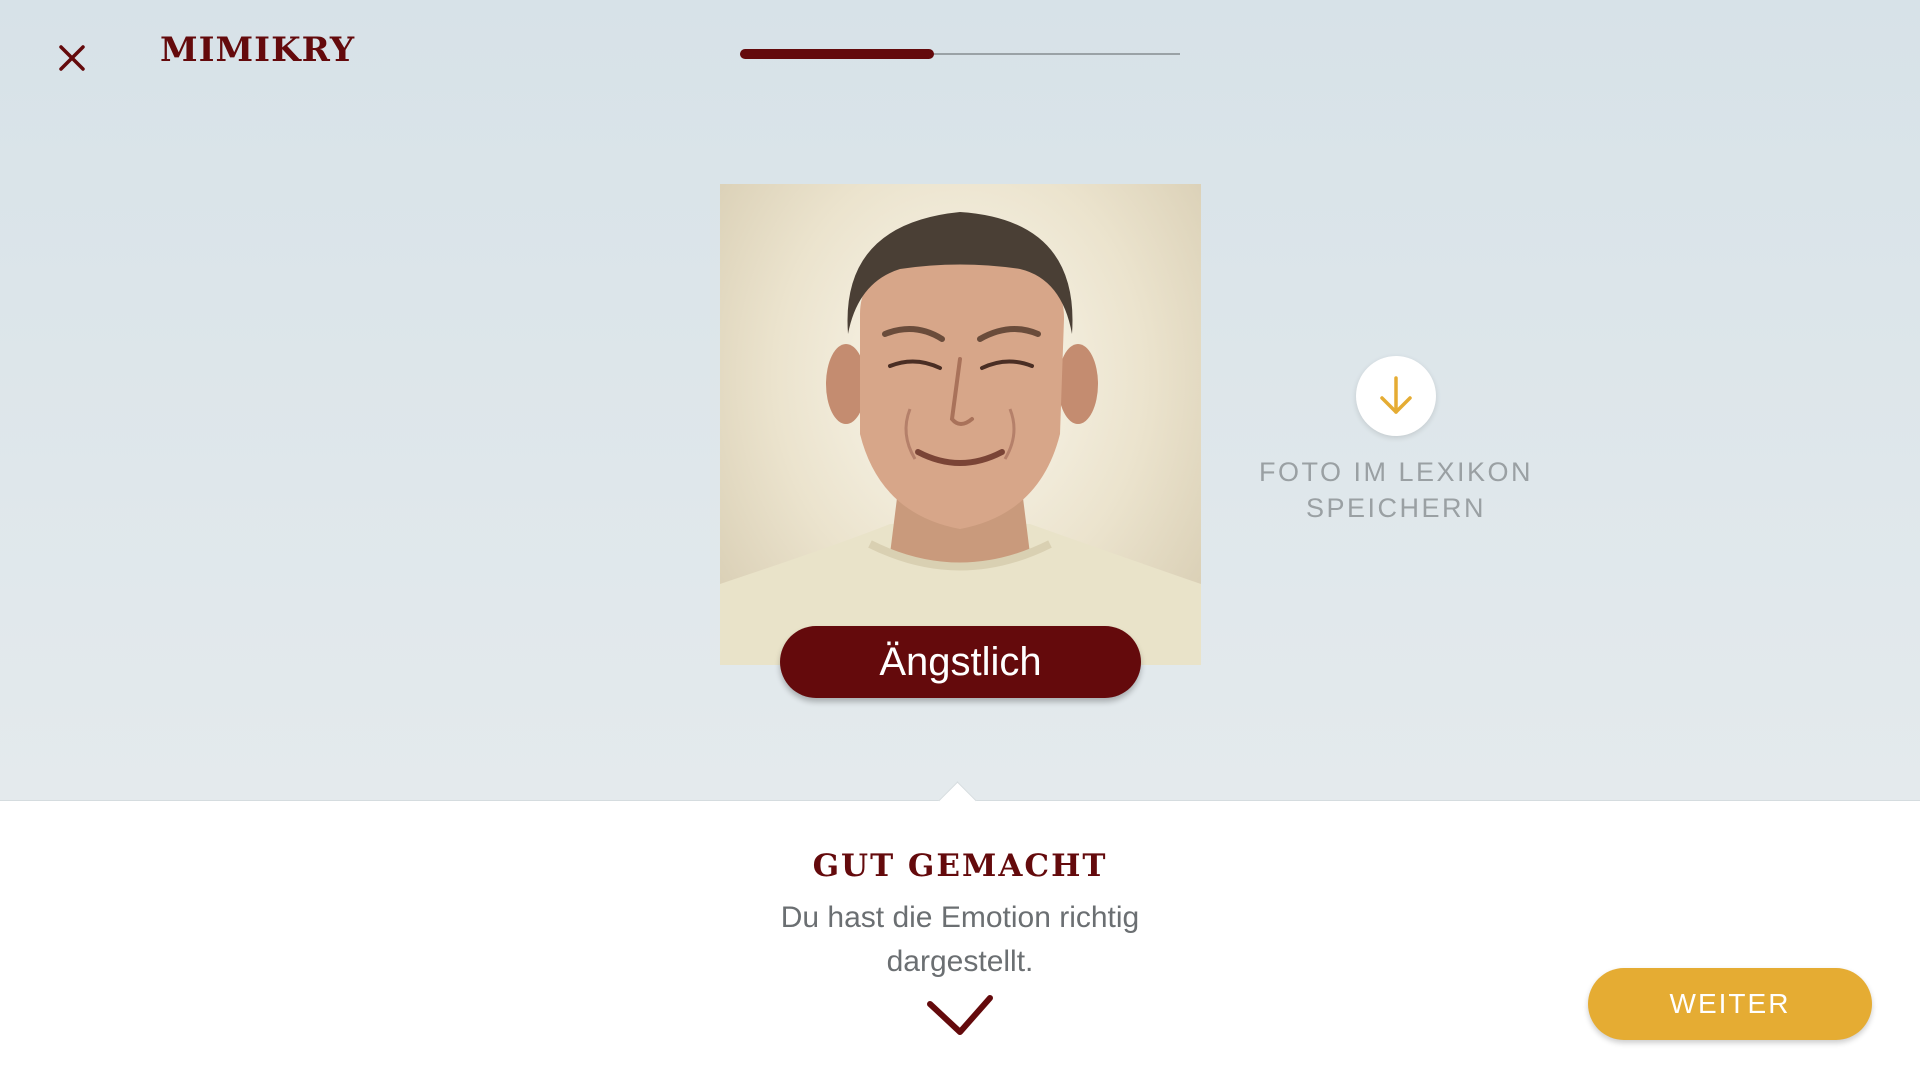 This screenshot has width=1920, height=1080. Describe the element at coordinates (1396, 472) in the screenshot. I see `save-label-line1: FOTO IM LEXIKON` at that location.